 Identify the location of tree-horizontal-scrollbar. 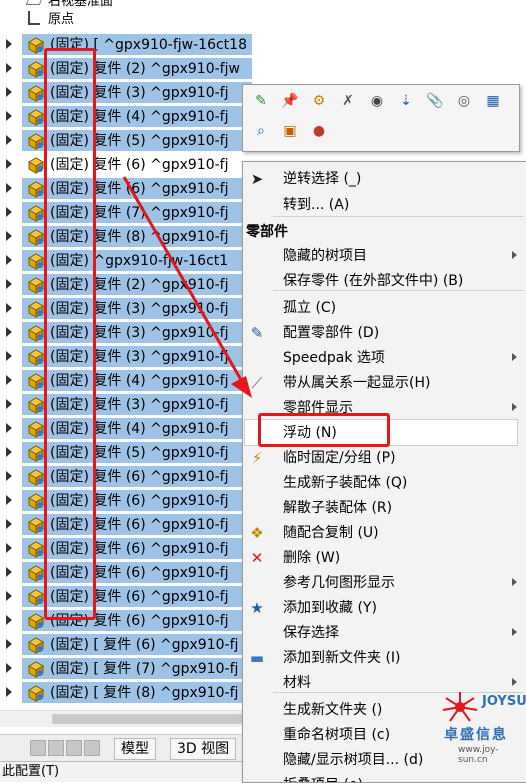
(126, 718).